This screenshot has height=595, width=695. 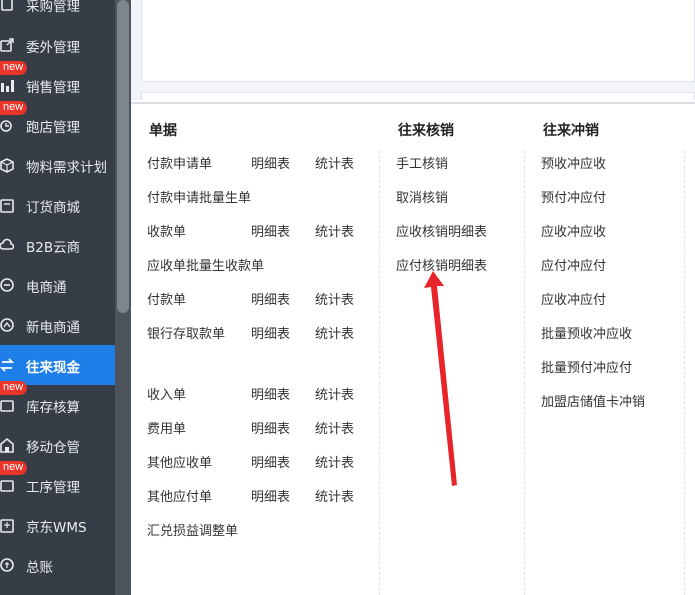 I want to click on verification-link: 取消核销, so click(x=422, y=196).